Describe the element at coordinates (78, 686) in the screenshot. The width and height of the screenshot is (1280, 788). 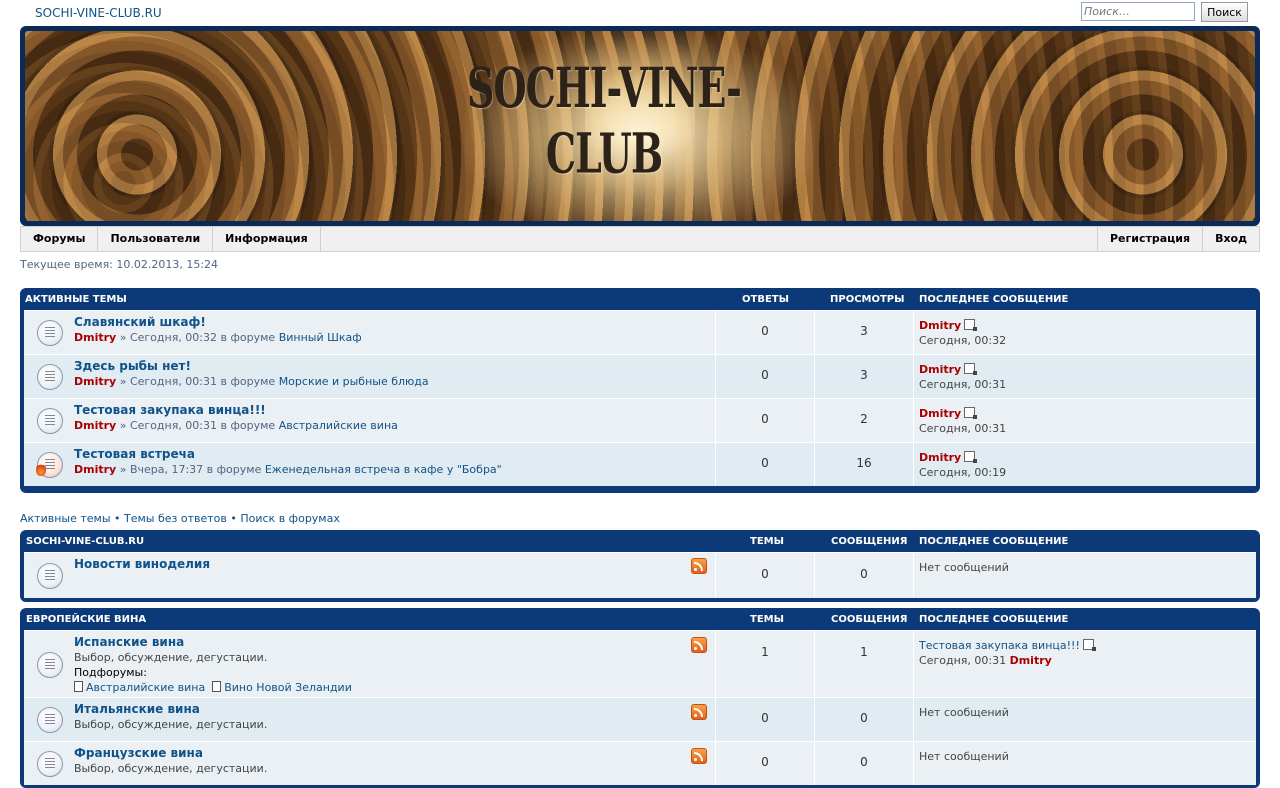
I see `subforum-icon` at that location.